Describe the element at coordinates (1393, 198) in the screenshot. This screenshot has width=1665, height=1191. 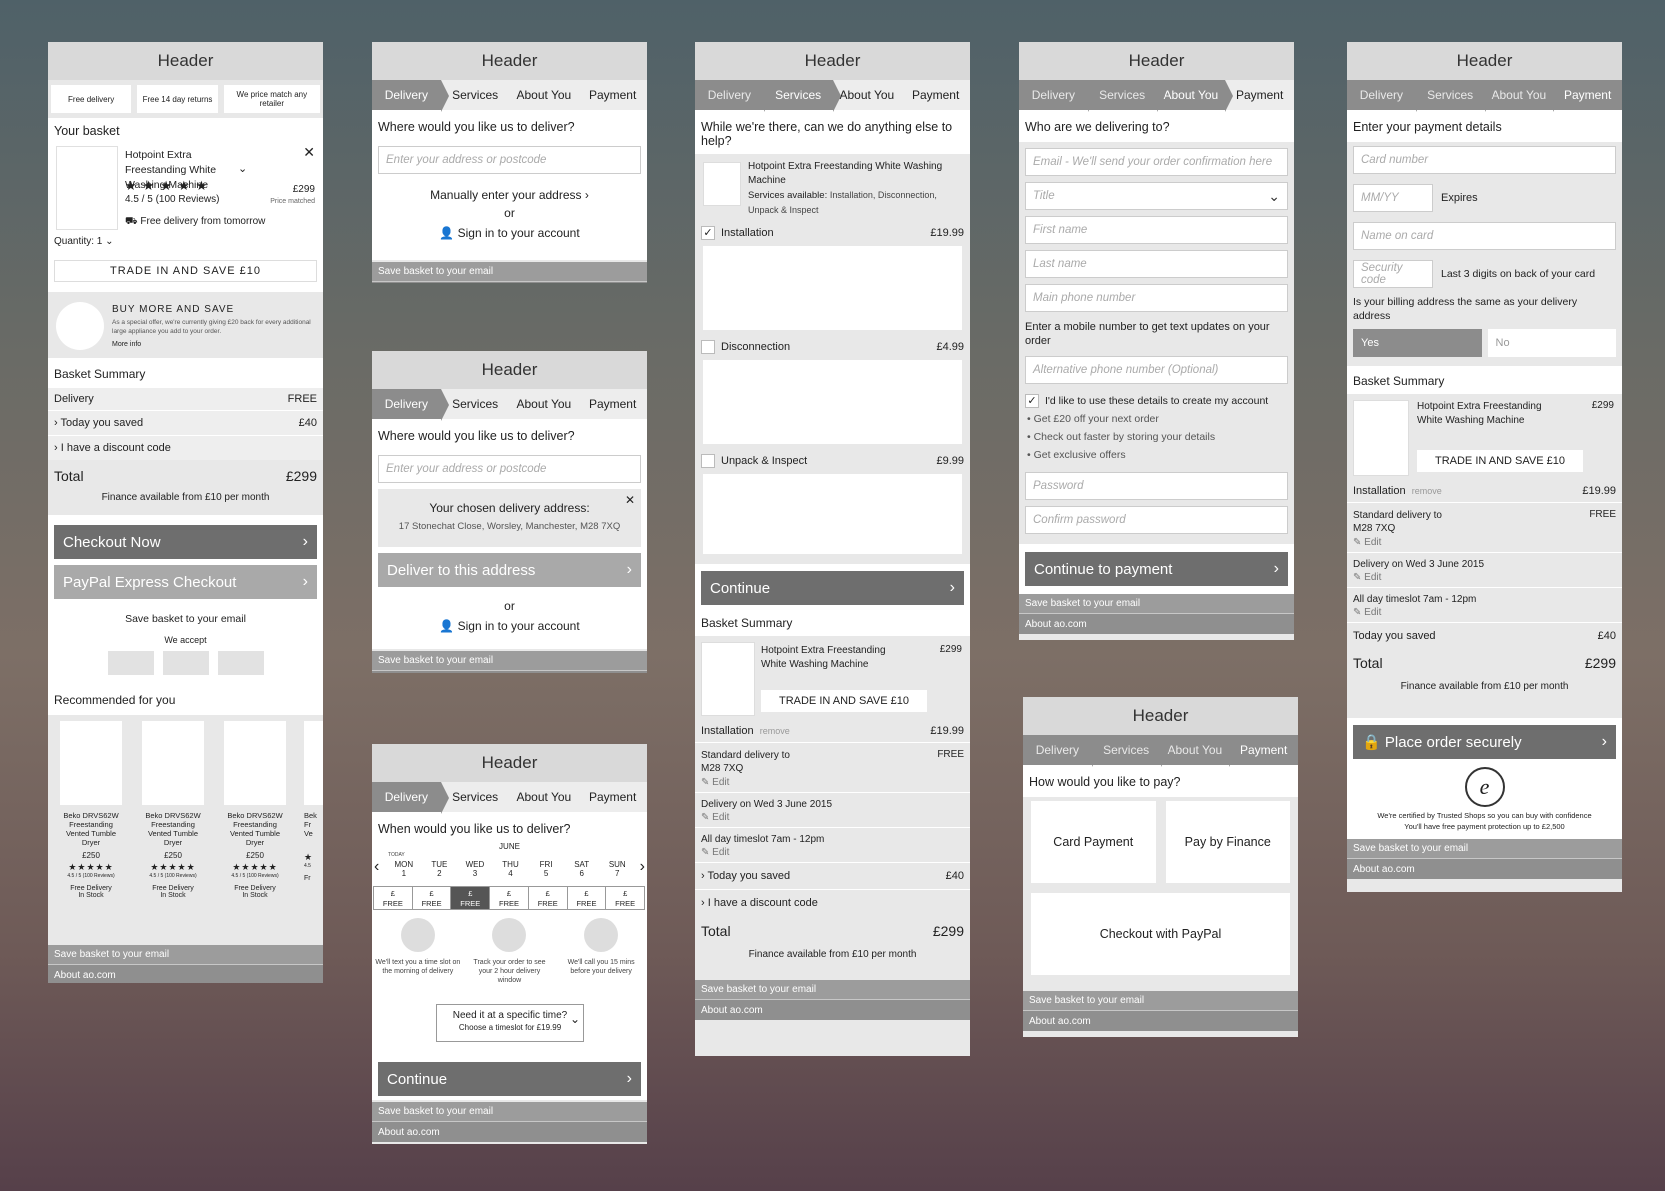
I see `expiry-field: MM/YY` at that location.